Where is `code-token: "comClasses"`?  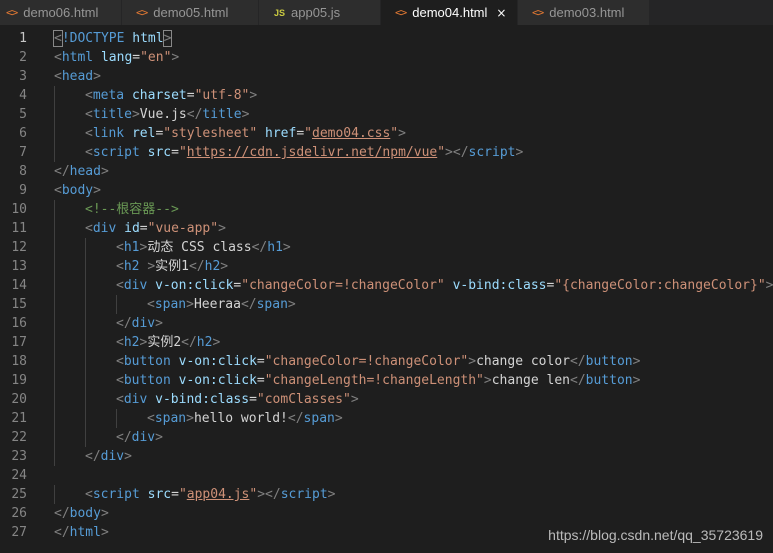 code-token: "comClasses" is located at coordinates (303, 399).